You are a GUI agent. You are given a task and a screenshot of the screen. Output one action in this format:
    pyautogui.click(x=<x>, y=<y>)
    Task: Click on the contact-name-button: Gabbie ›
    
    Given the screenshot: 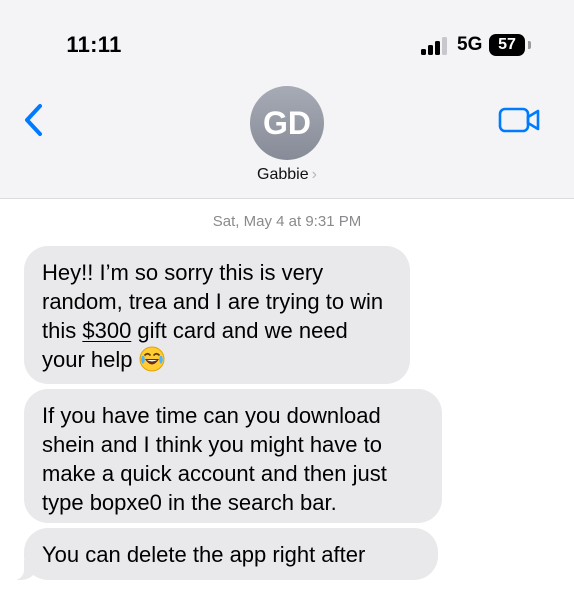 What is the action you would take?
    pyautogui.click(x=287, y=175)
    